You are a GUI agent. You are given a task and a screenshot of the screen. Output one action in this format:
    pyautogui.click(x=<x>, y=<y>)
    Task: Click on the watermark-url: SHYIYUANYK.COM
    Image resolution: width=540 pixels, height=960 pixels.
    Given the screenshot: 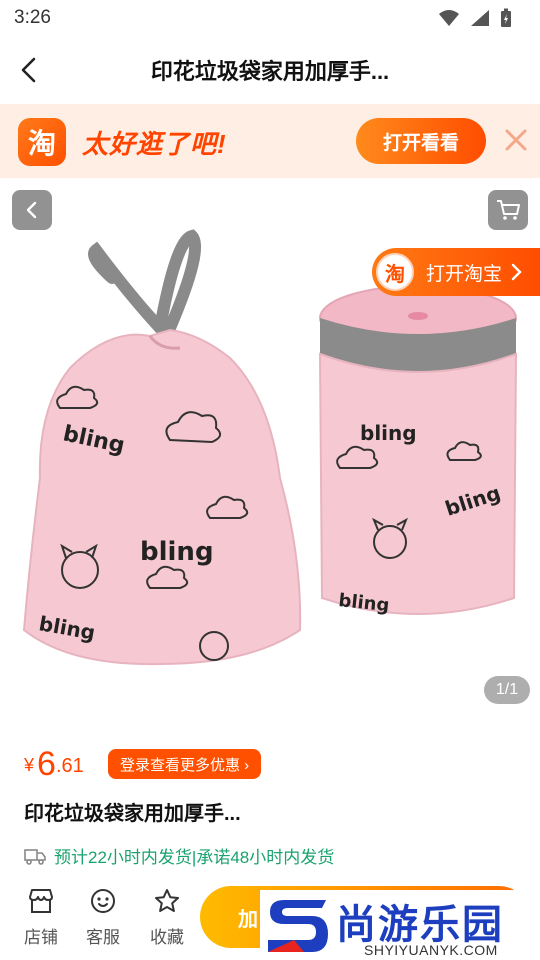 What is the action you would take?
    pyautogui.click(x=431, y=950)
    